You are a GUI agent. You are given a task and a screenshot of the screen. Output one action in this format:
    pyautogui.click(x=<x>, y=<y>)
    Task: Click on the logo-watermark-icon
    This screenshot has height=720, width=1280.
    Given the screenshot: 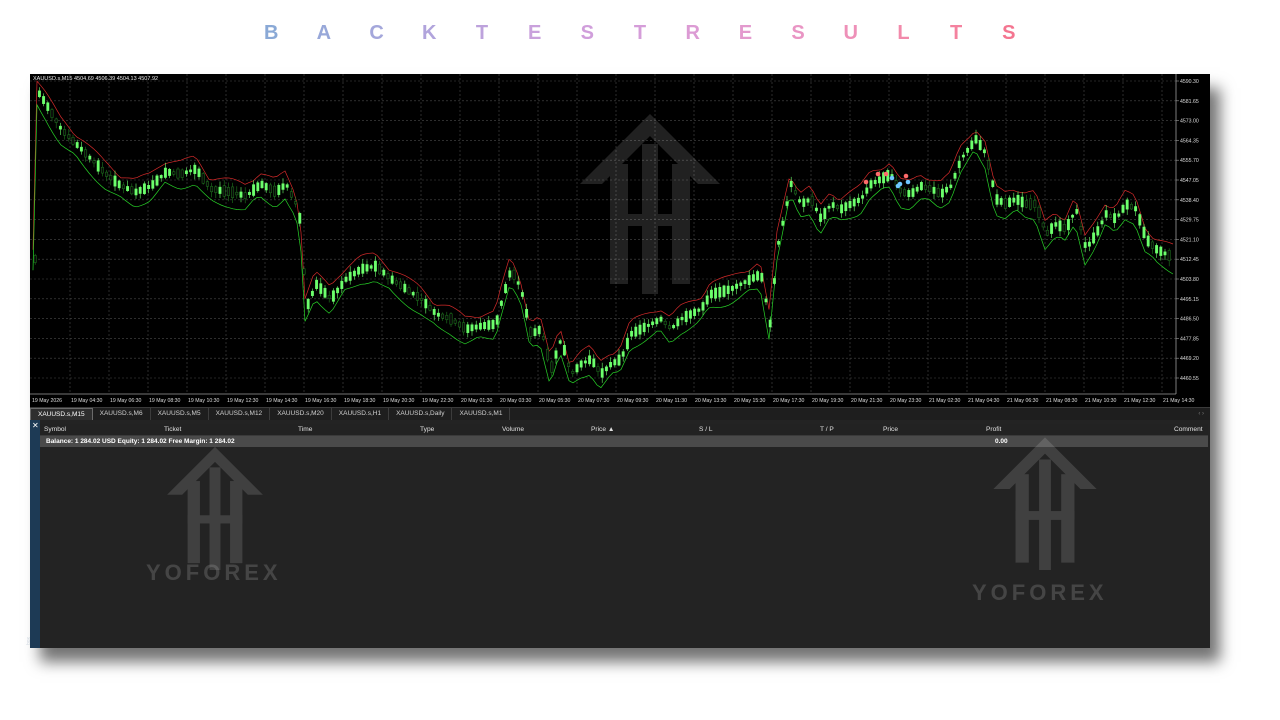 What is the action you would take?
    pyautogui.click(x=650, y=204)
    